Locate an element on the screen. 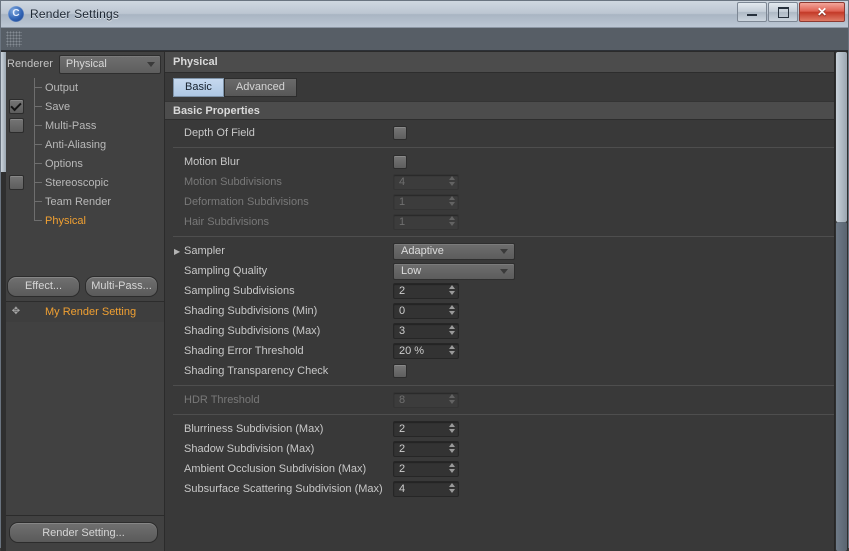 This screenshot has height=551, width=849. tab-basic: Basic is located at coordinates (198, 87).